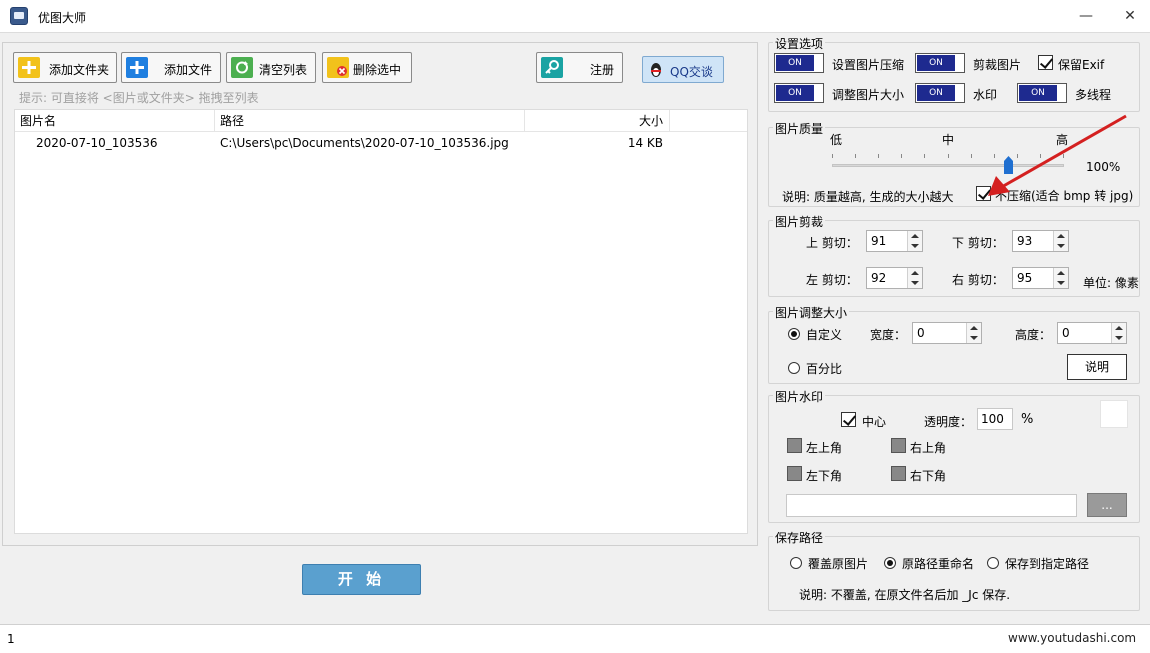  I want to click on quality-note: 说明: 质量越高, 生成的大小越大, so click(868, 196).